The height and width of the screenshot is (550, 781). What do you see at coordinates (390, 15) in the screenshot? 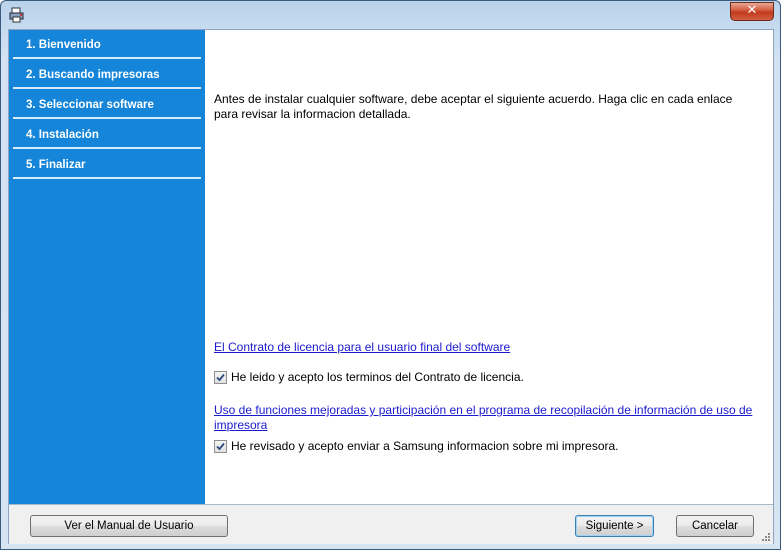
I see `title-bar: ✕` at bounding box center [390, 15].